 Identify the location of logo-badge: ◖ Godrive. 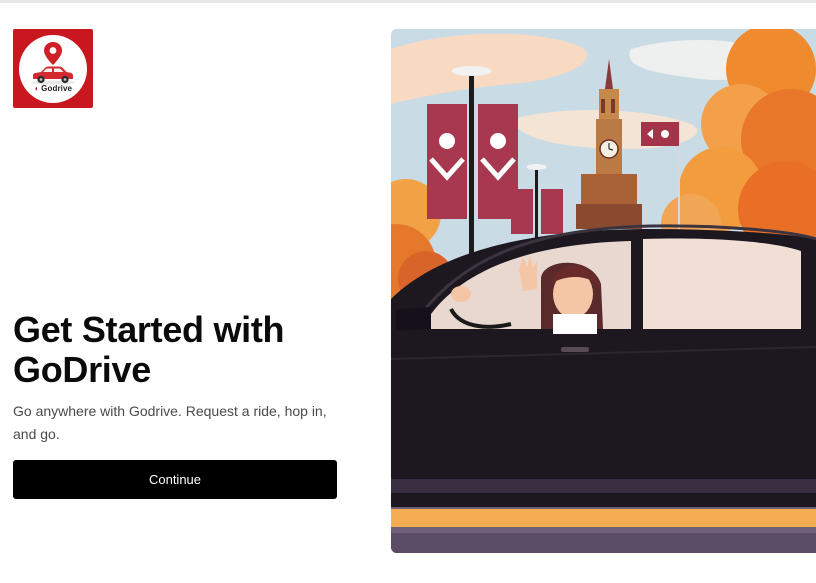
(53, 68).